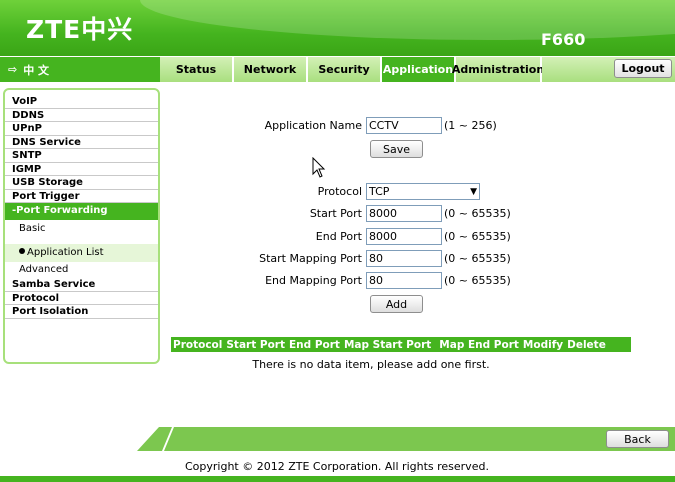 This screenshot has height=482, width=675. I want to click on tab-administration: Administration, so click(498, 69).